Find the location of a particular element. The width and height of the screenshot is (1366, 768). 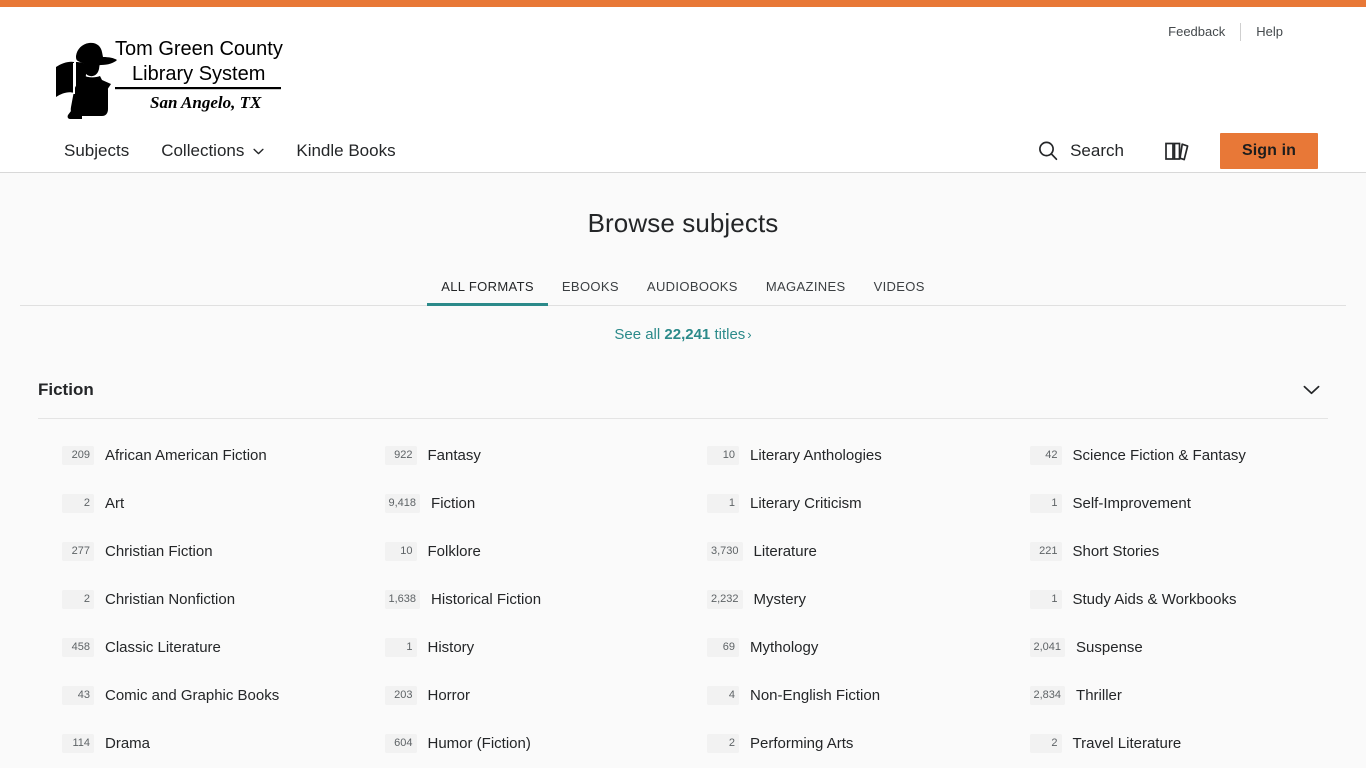

subject-count-badge: 458 is located at coordinates (78, 647).